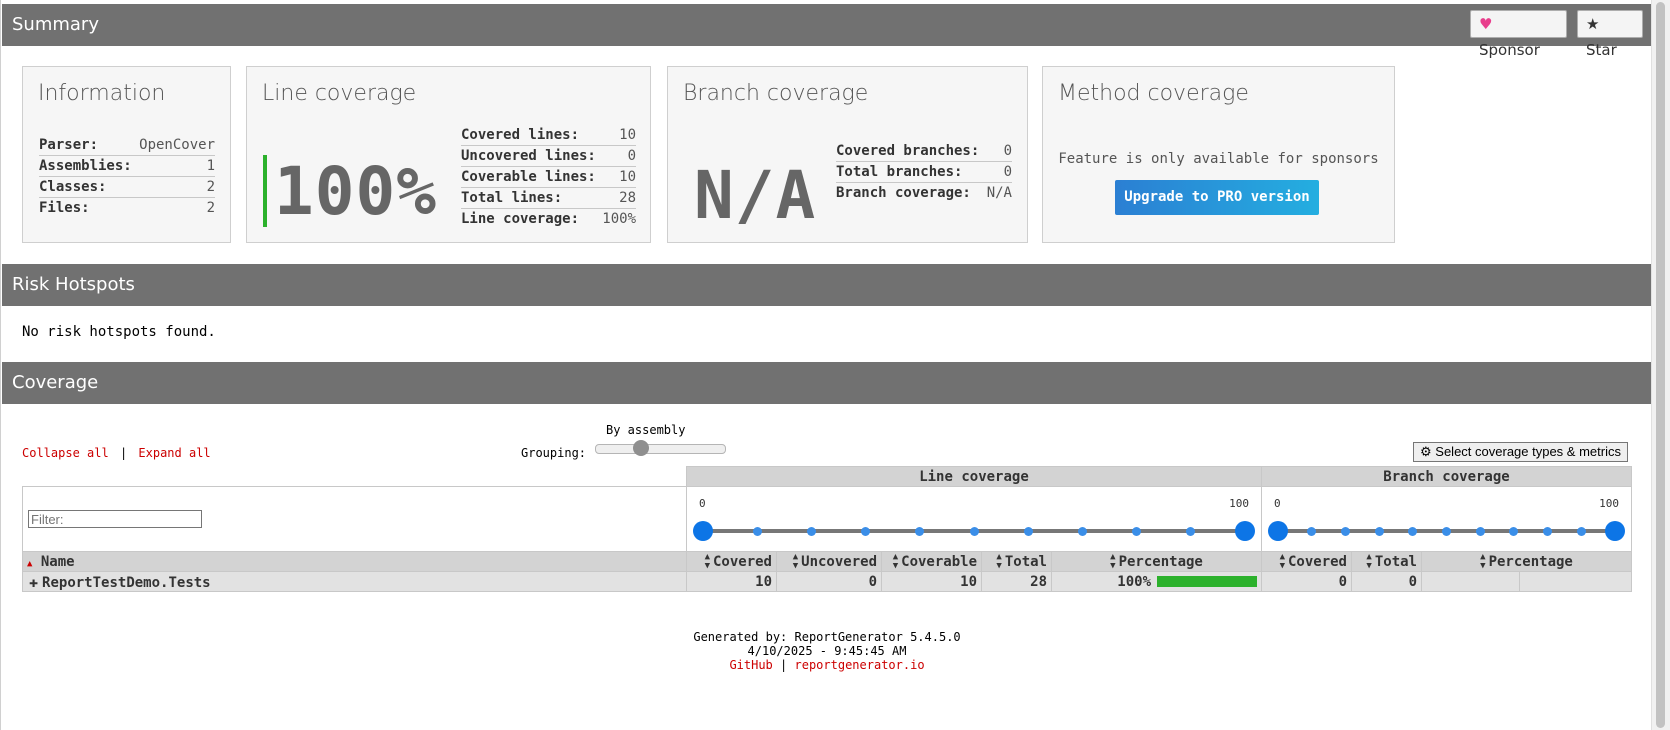 The height and width of the screenshot is (730, 1670). Describe the element at coordinates (974, 476) in the screenshot. I see `line-coverage-group-header: Line coverage` at that location.